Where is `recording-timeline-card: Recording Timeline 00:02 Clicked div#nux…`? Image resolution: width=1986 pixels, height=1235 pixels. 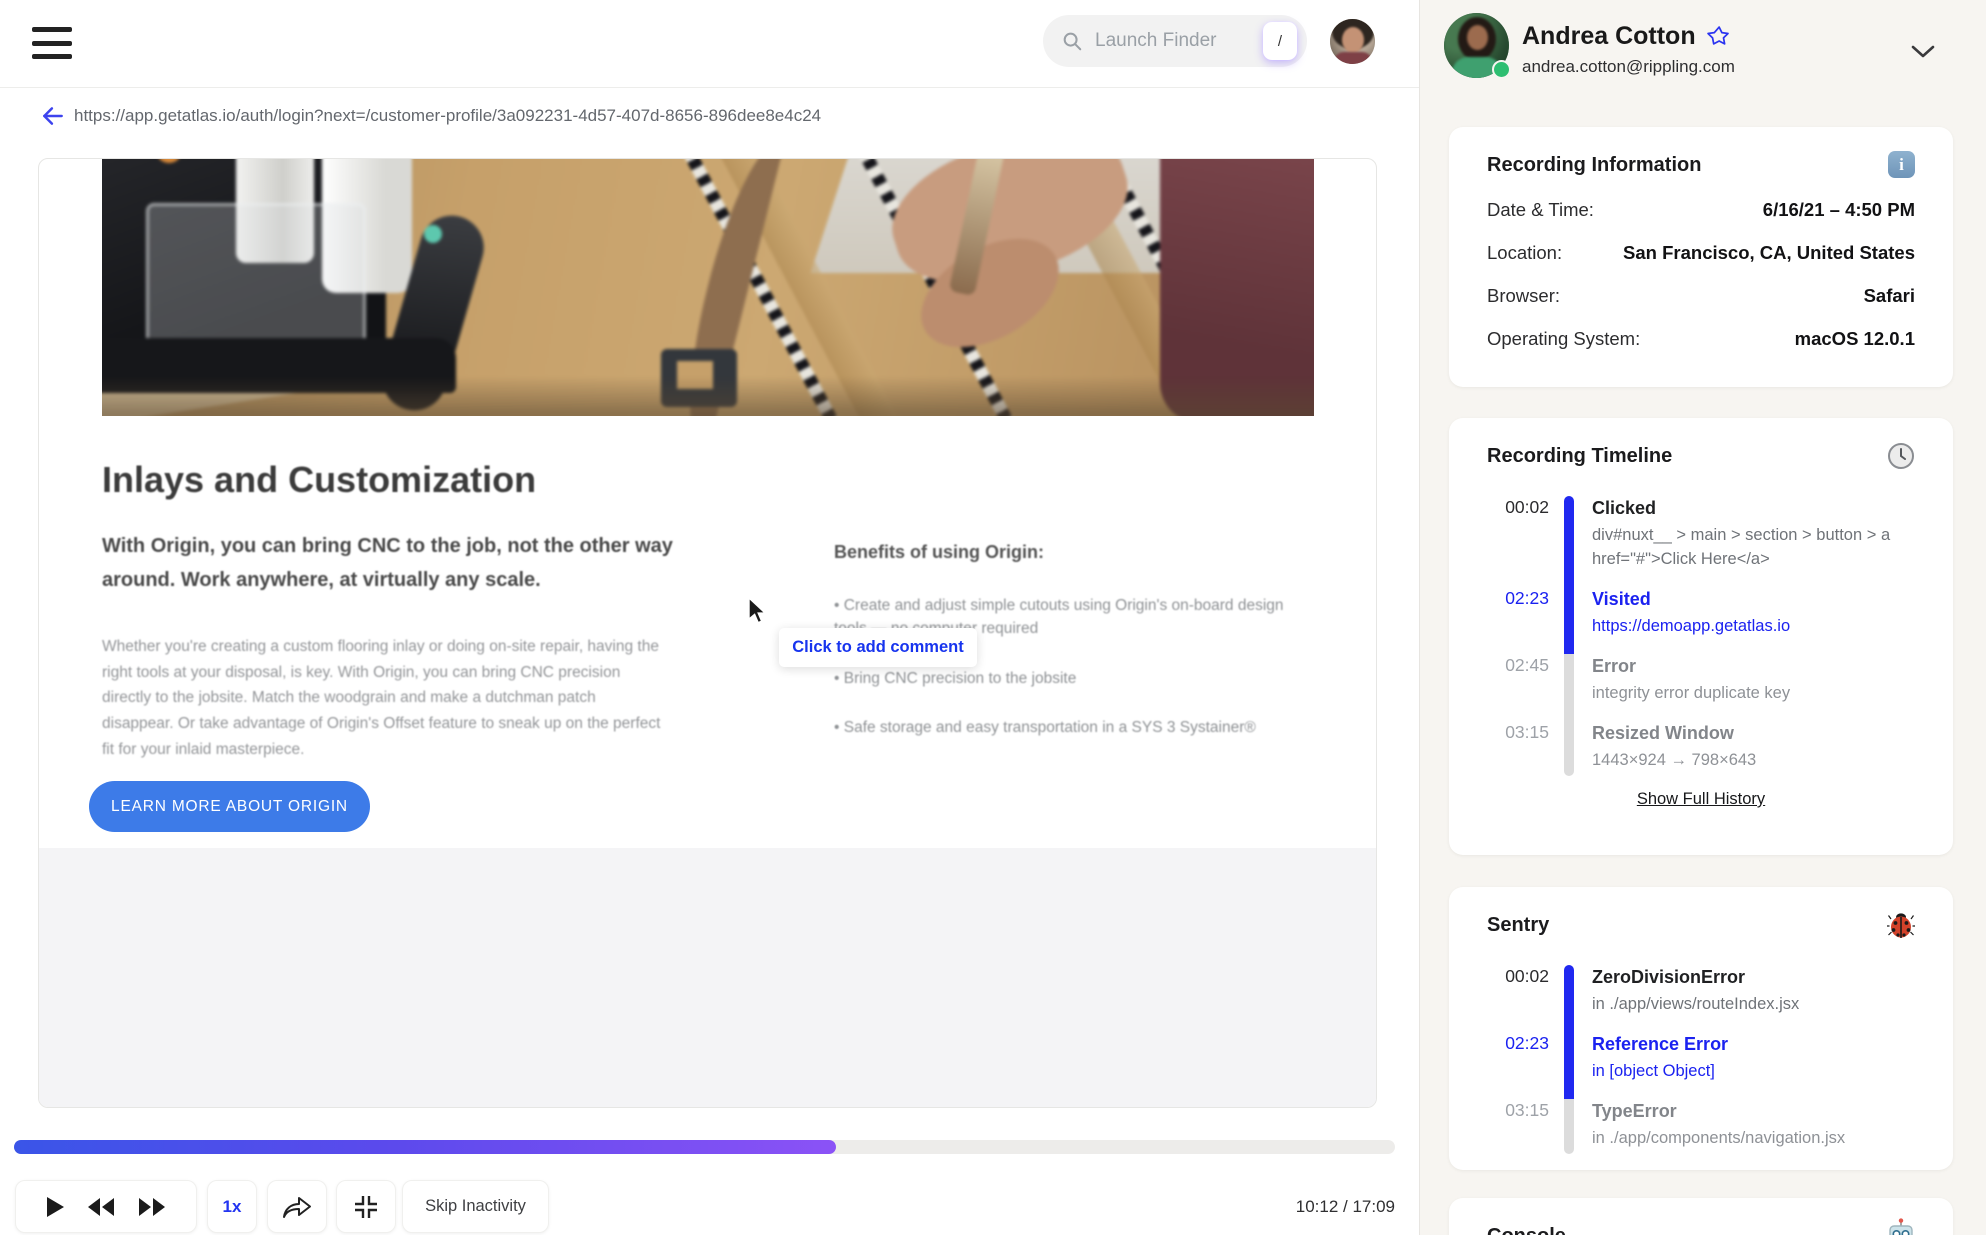
recording-timeline-card: Recording Timeline 00:02 Clicked div#nux… is located at coordinates (1701, 636).